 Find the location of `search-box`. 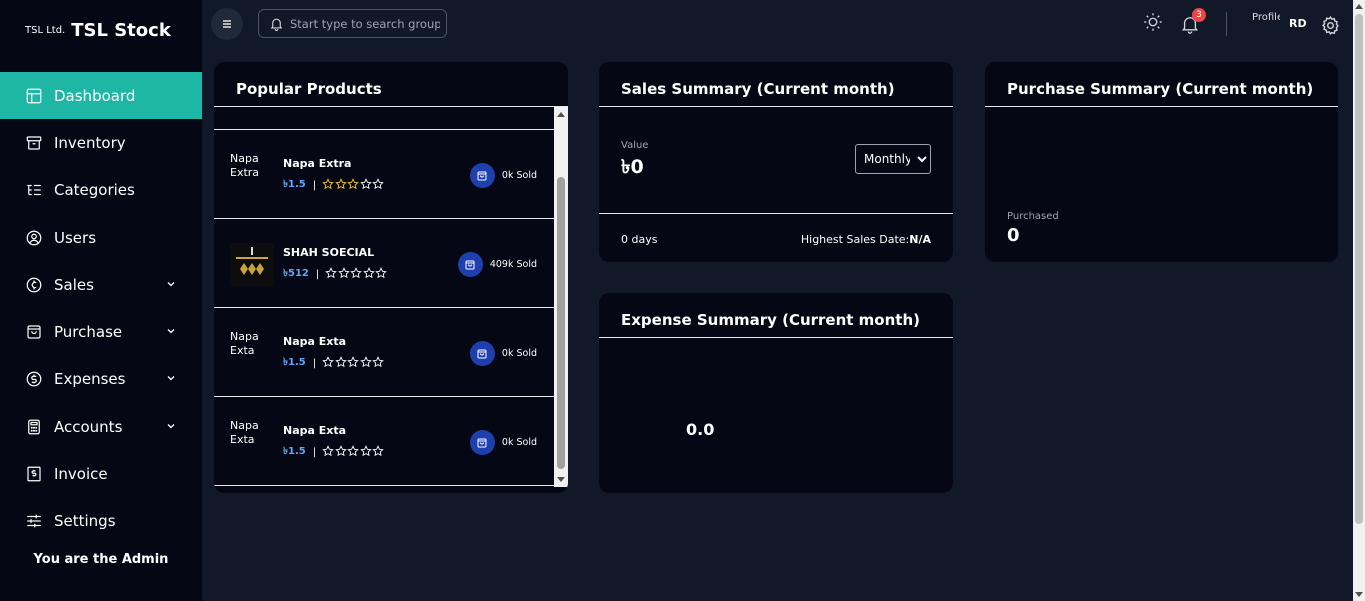

search-box is located at coordinates (352, 23).